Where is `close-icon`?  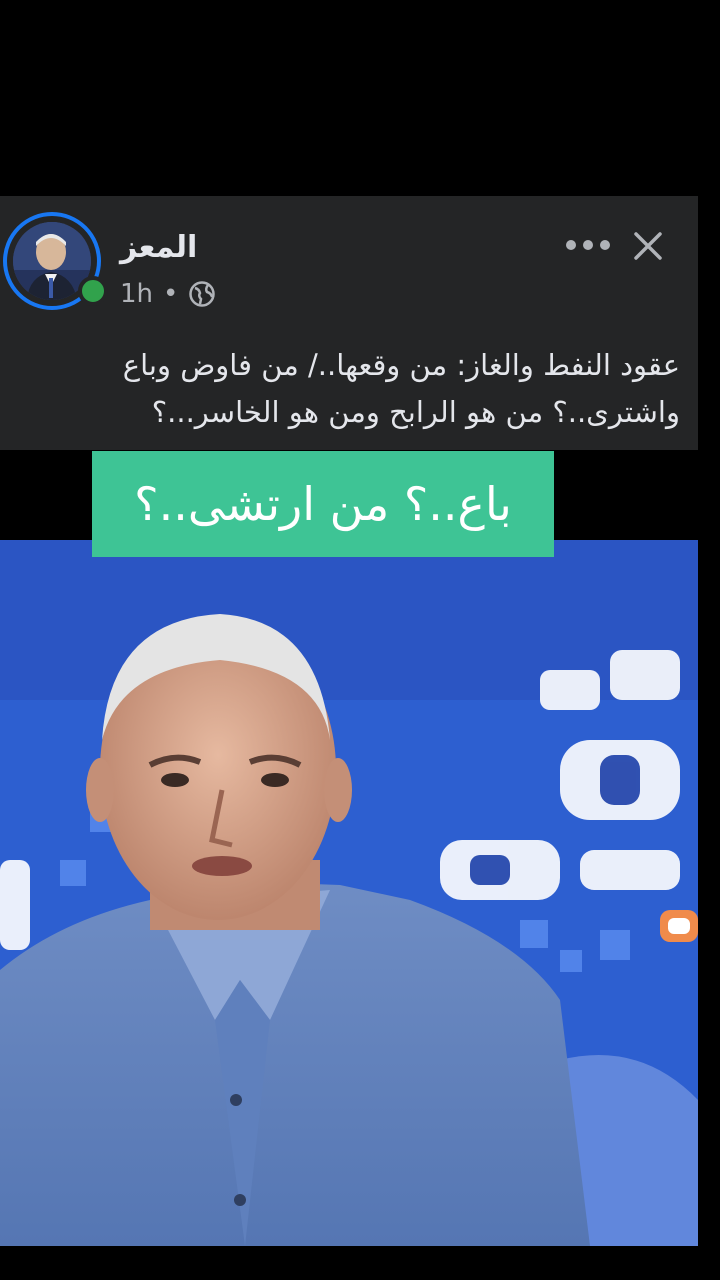 close-icon is located at coordinates (648, 246).